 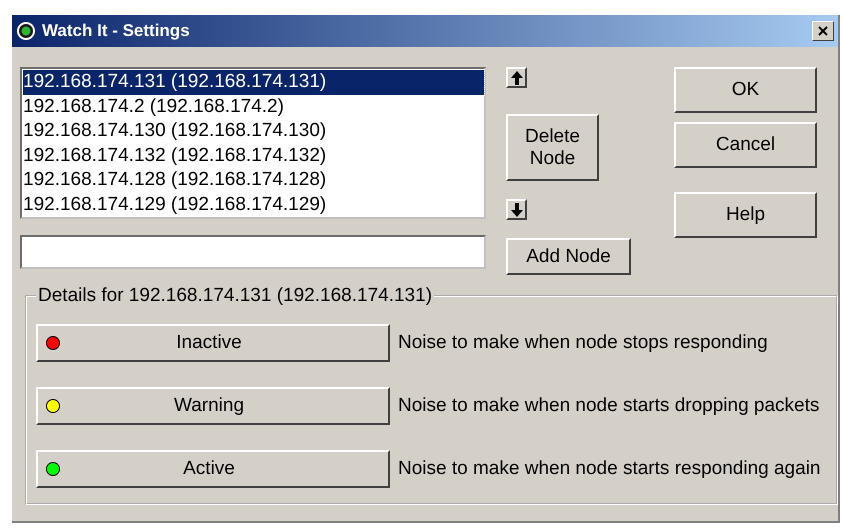 I want to click on list-item: 192.168.174.129 (192.168.174.129), so click(x=175, y=204).